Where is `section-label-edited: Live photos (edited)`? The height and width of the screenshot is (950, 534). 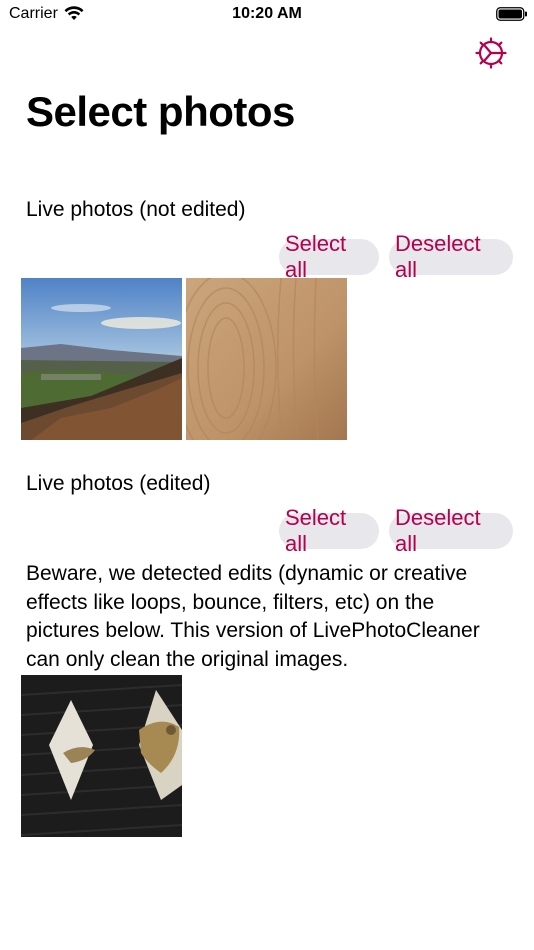 section-label-edited: Live photos (edited) is located at coordinates (118, 483).